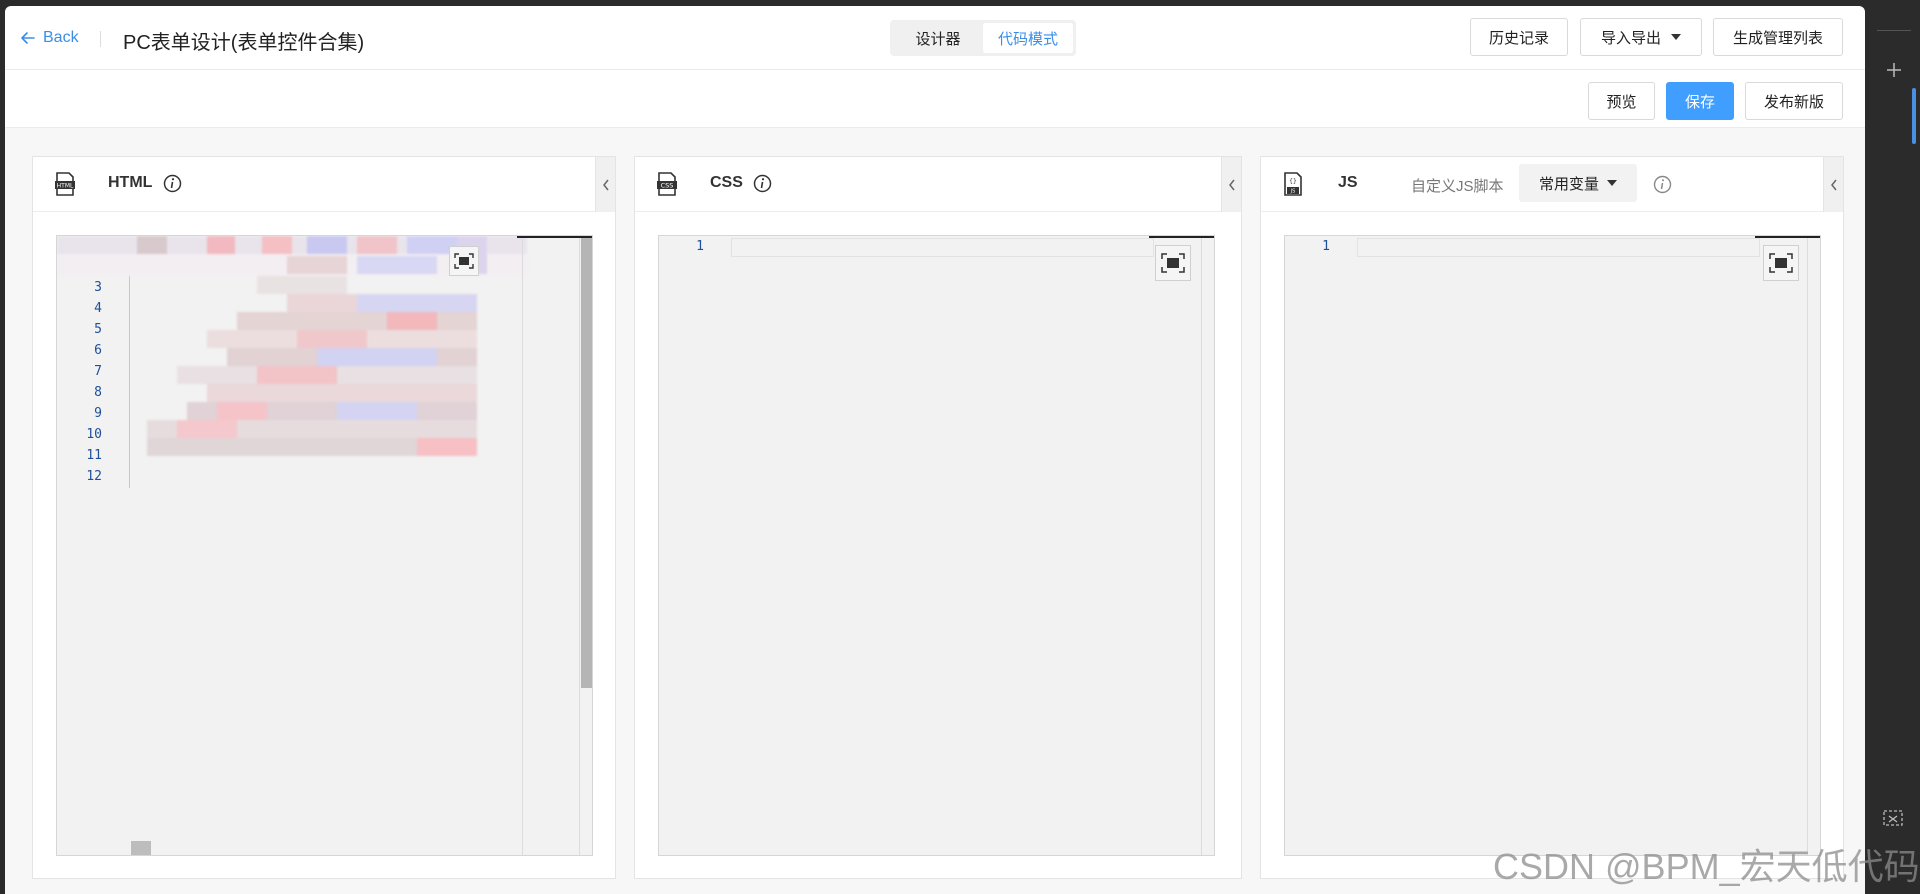  I want to click on svg-text: CSS, so click(667, 186).